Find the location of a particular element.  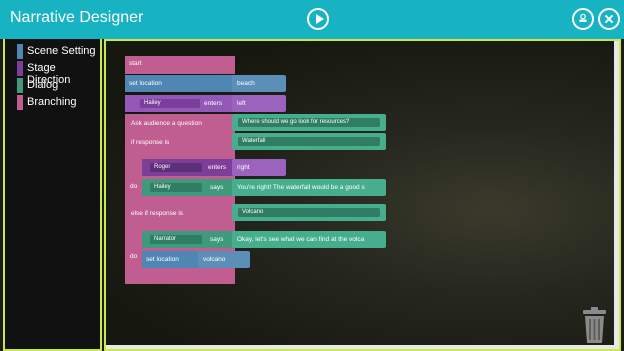

save-button is located at coordinates (583, 19).